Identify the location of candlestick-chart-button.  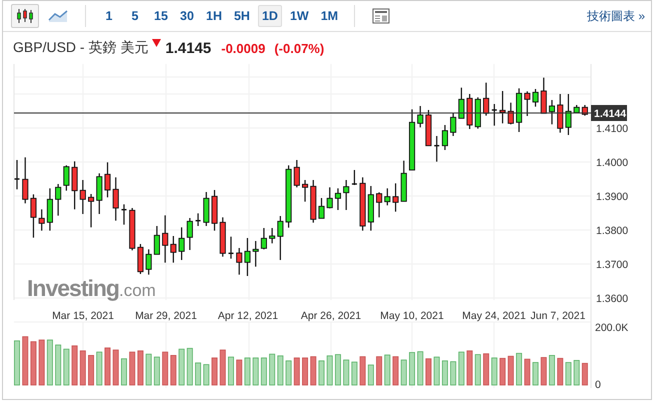
(25, 16).